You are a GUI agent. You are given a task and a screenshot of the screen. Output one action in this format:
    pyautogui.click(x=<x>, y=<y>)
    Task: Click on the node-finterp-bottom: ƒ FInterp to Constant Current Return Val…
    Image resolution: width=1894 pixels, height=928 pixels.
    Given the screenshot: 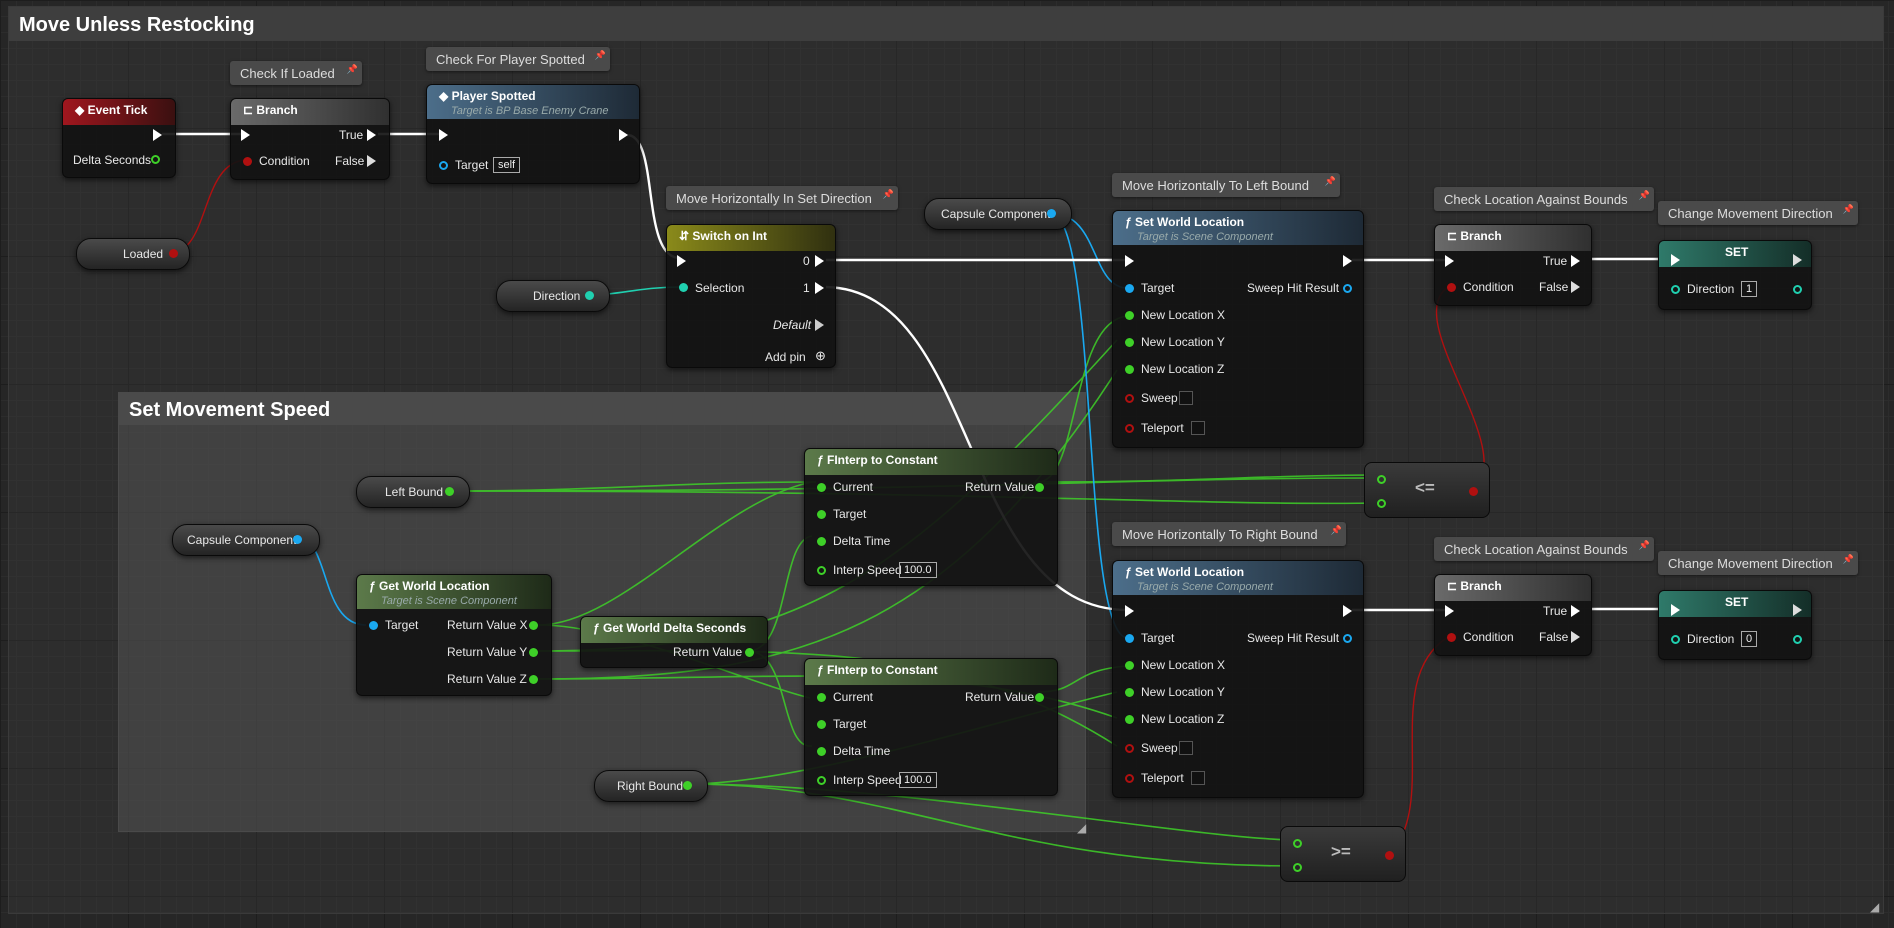 What is the action you would take?
    pyautogui.click(x=931, y=727)
    